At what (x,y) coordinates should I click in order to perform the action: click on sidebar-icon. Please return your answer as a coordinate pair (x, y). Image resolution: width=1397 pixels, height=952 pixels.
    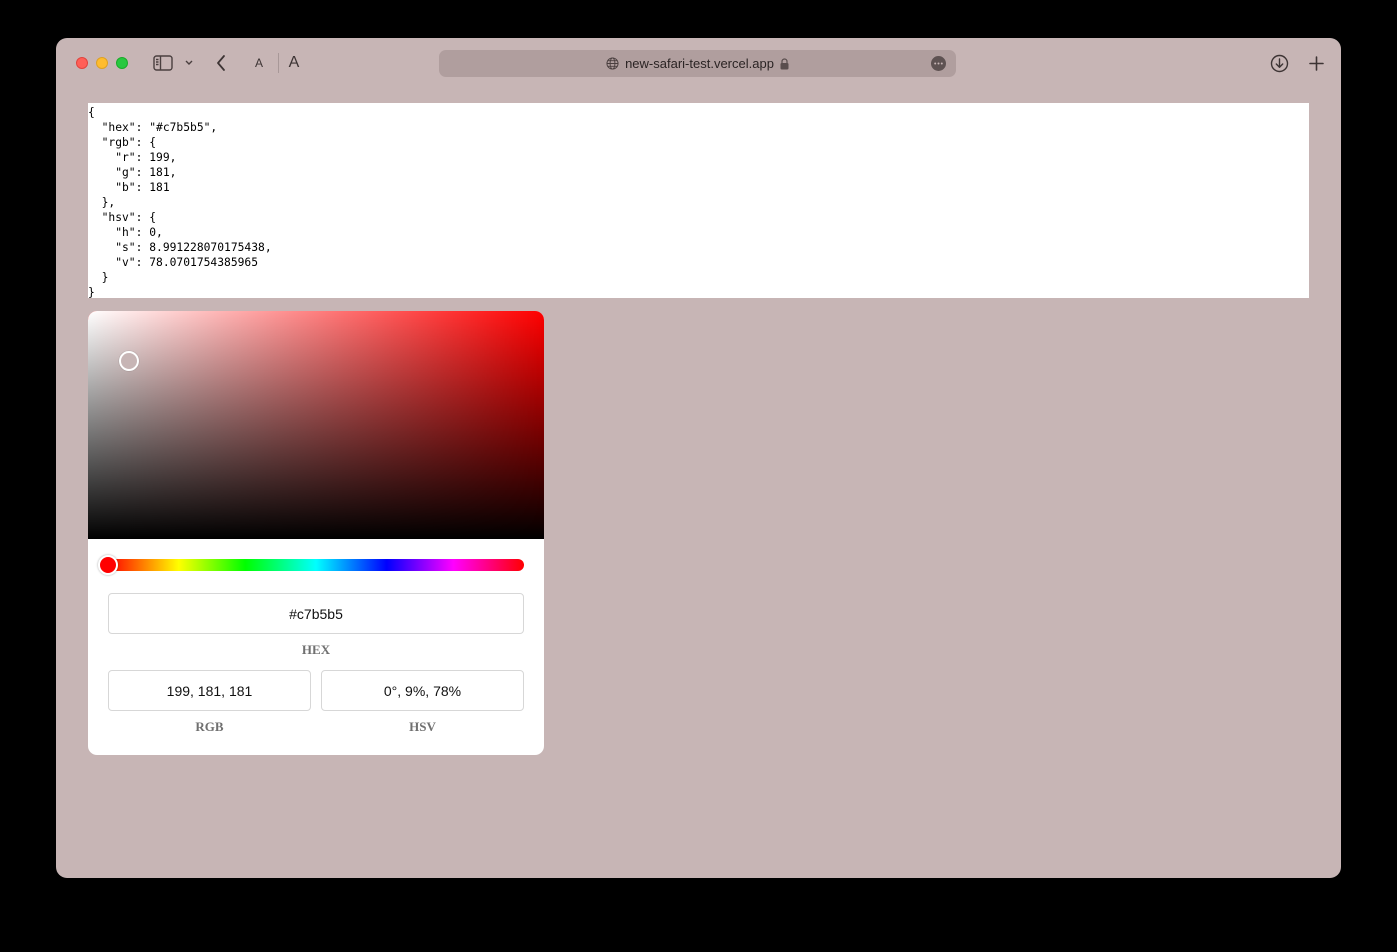
    Looking at the image, I should click on (163, 63).